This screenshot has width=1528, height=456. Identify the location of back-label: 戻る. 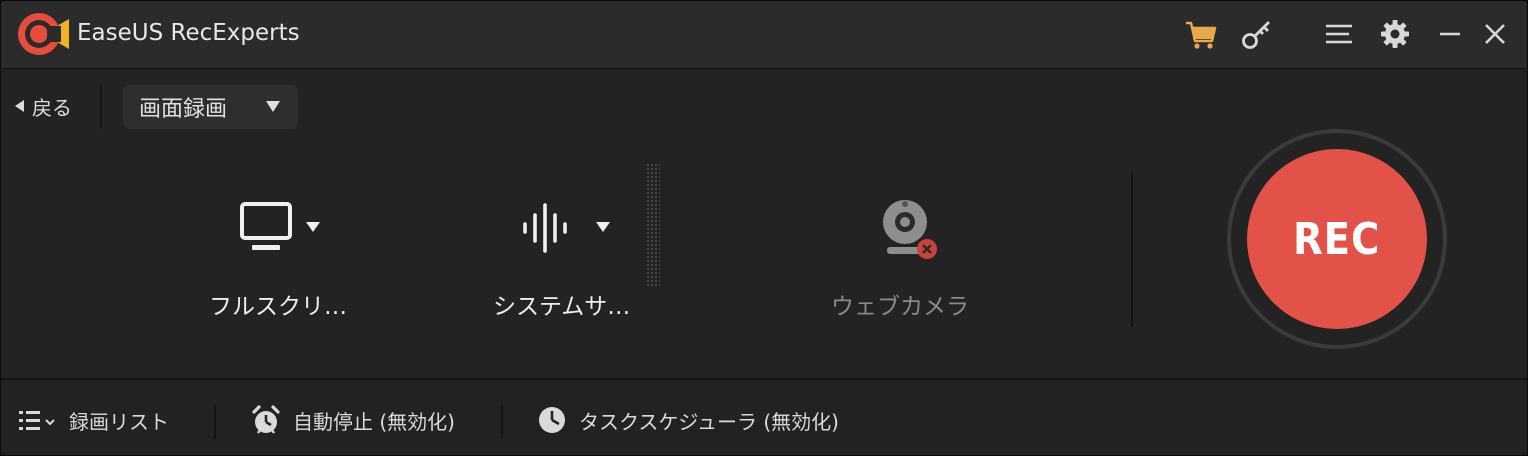
(52, 107).